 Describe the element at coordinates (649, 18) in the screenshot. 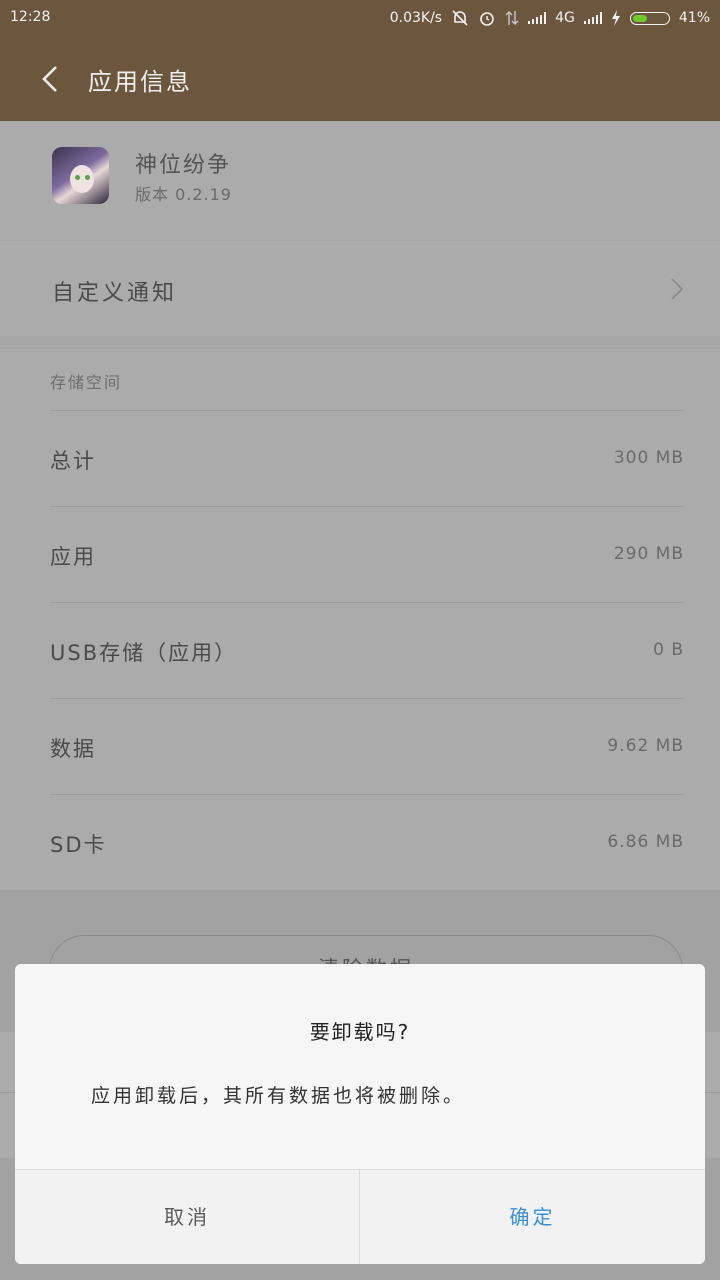

I see `battery-icon` at that location.